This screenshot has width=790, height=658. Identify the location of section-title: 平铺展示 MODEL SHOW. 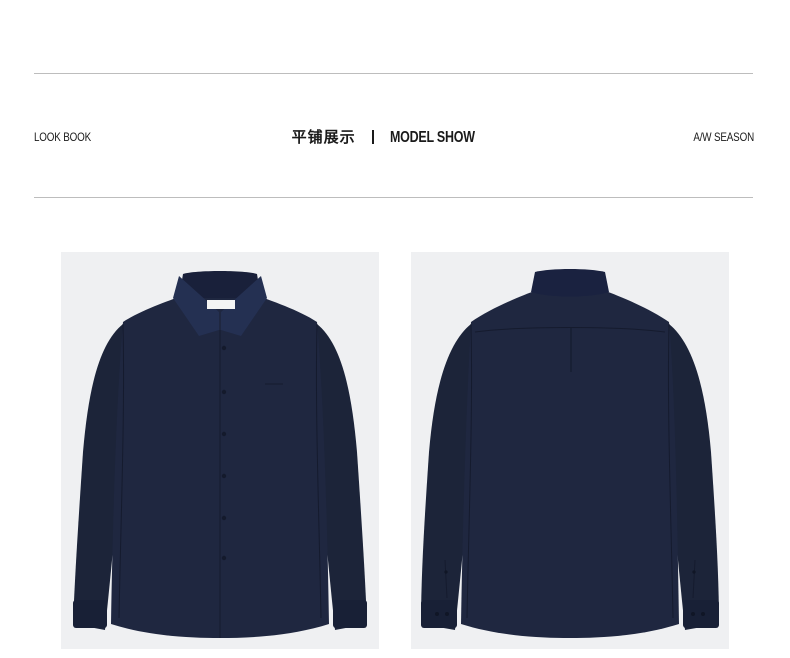
(395, 137).